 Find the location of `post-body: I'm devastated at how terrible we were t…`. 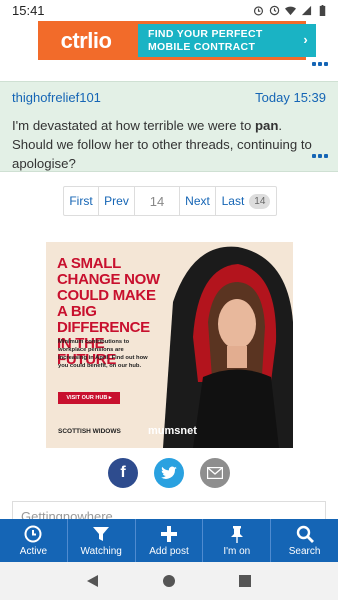

post-body: I'm devastated at how terrible we were t… is located at coordinates (162, 144).